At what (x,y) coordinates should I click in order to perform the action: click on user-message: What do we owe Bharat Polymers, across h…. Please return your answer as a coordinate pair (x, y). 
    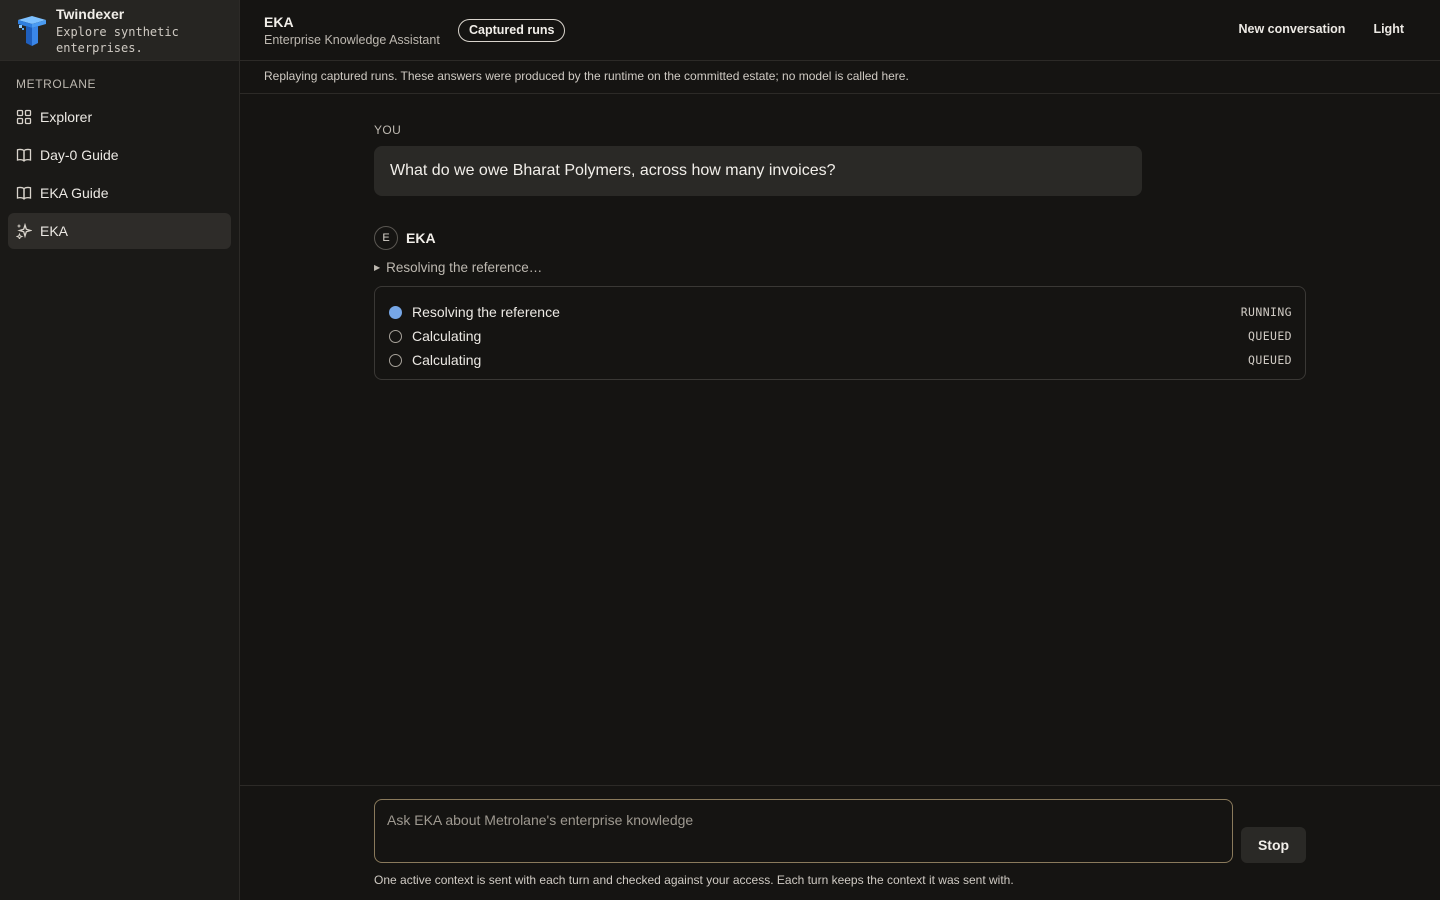
    Looking at the image, I should click on (758, 171).